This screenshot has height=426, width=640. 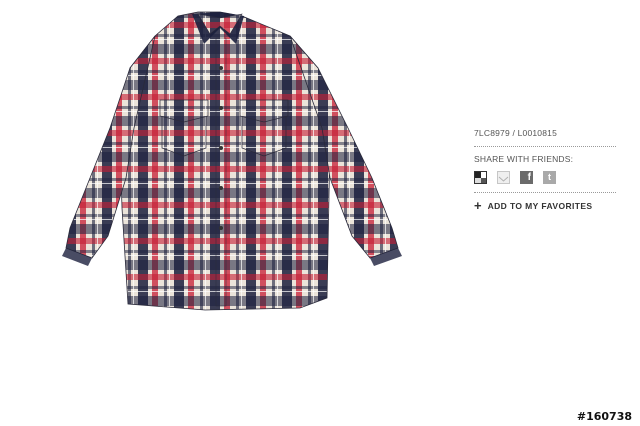 What do you see at coordinates (516, 133) in the screenshot?
I see `product-sku: 7LC8979 / L0010815` at bounding box center [516, 133].